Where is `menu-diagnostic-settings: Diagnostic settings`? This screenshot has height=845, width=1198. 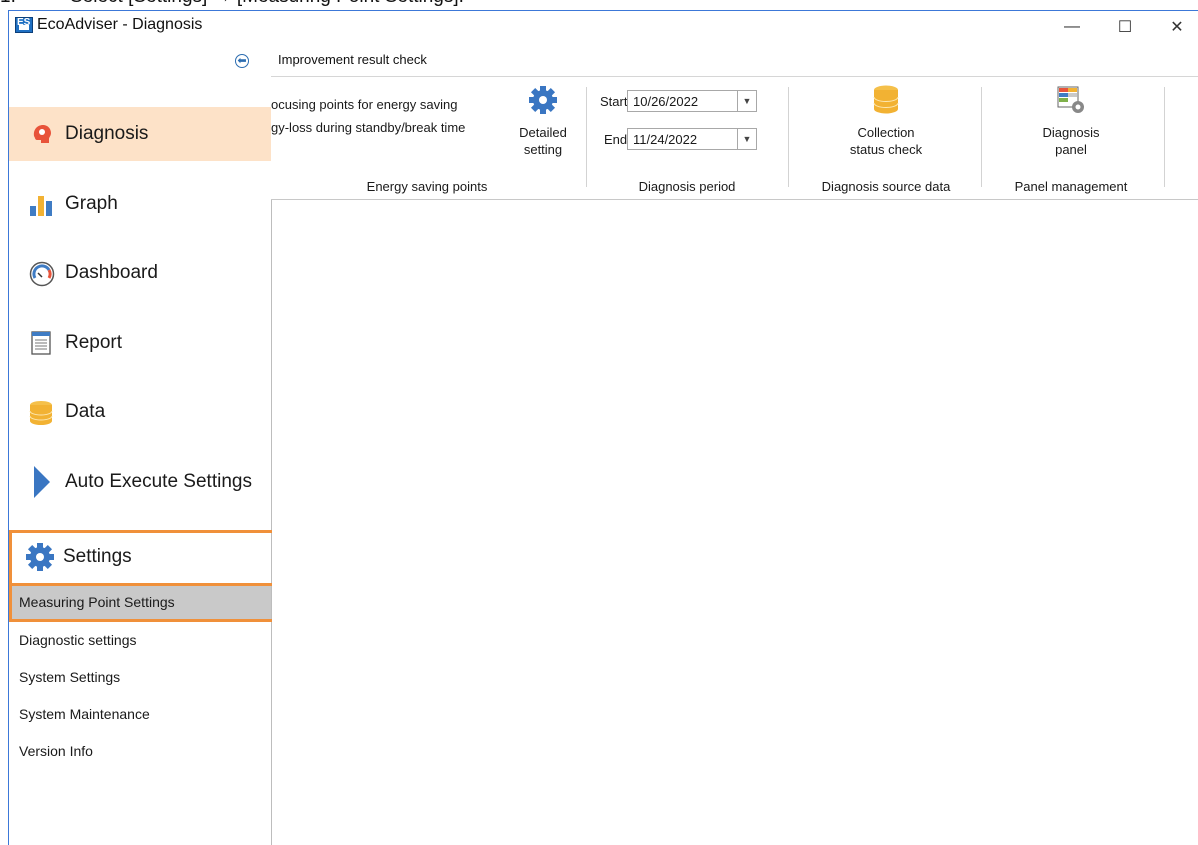
menu-diagnostic-settings: Diagnostic settings is located at coordinates (78, 640).